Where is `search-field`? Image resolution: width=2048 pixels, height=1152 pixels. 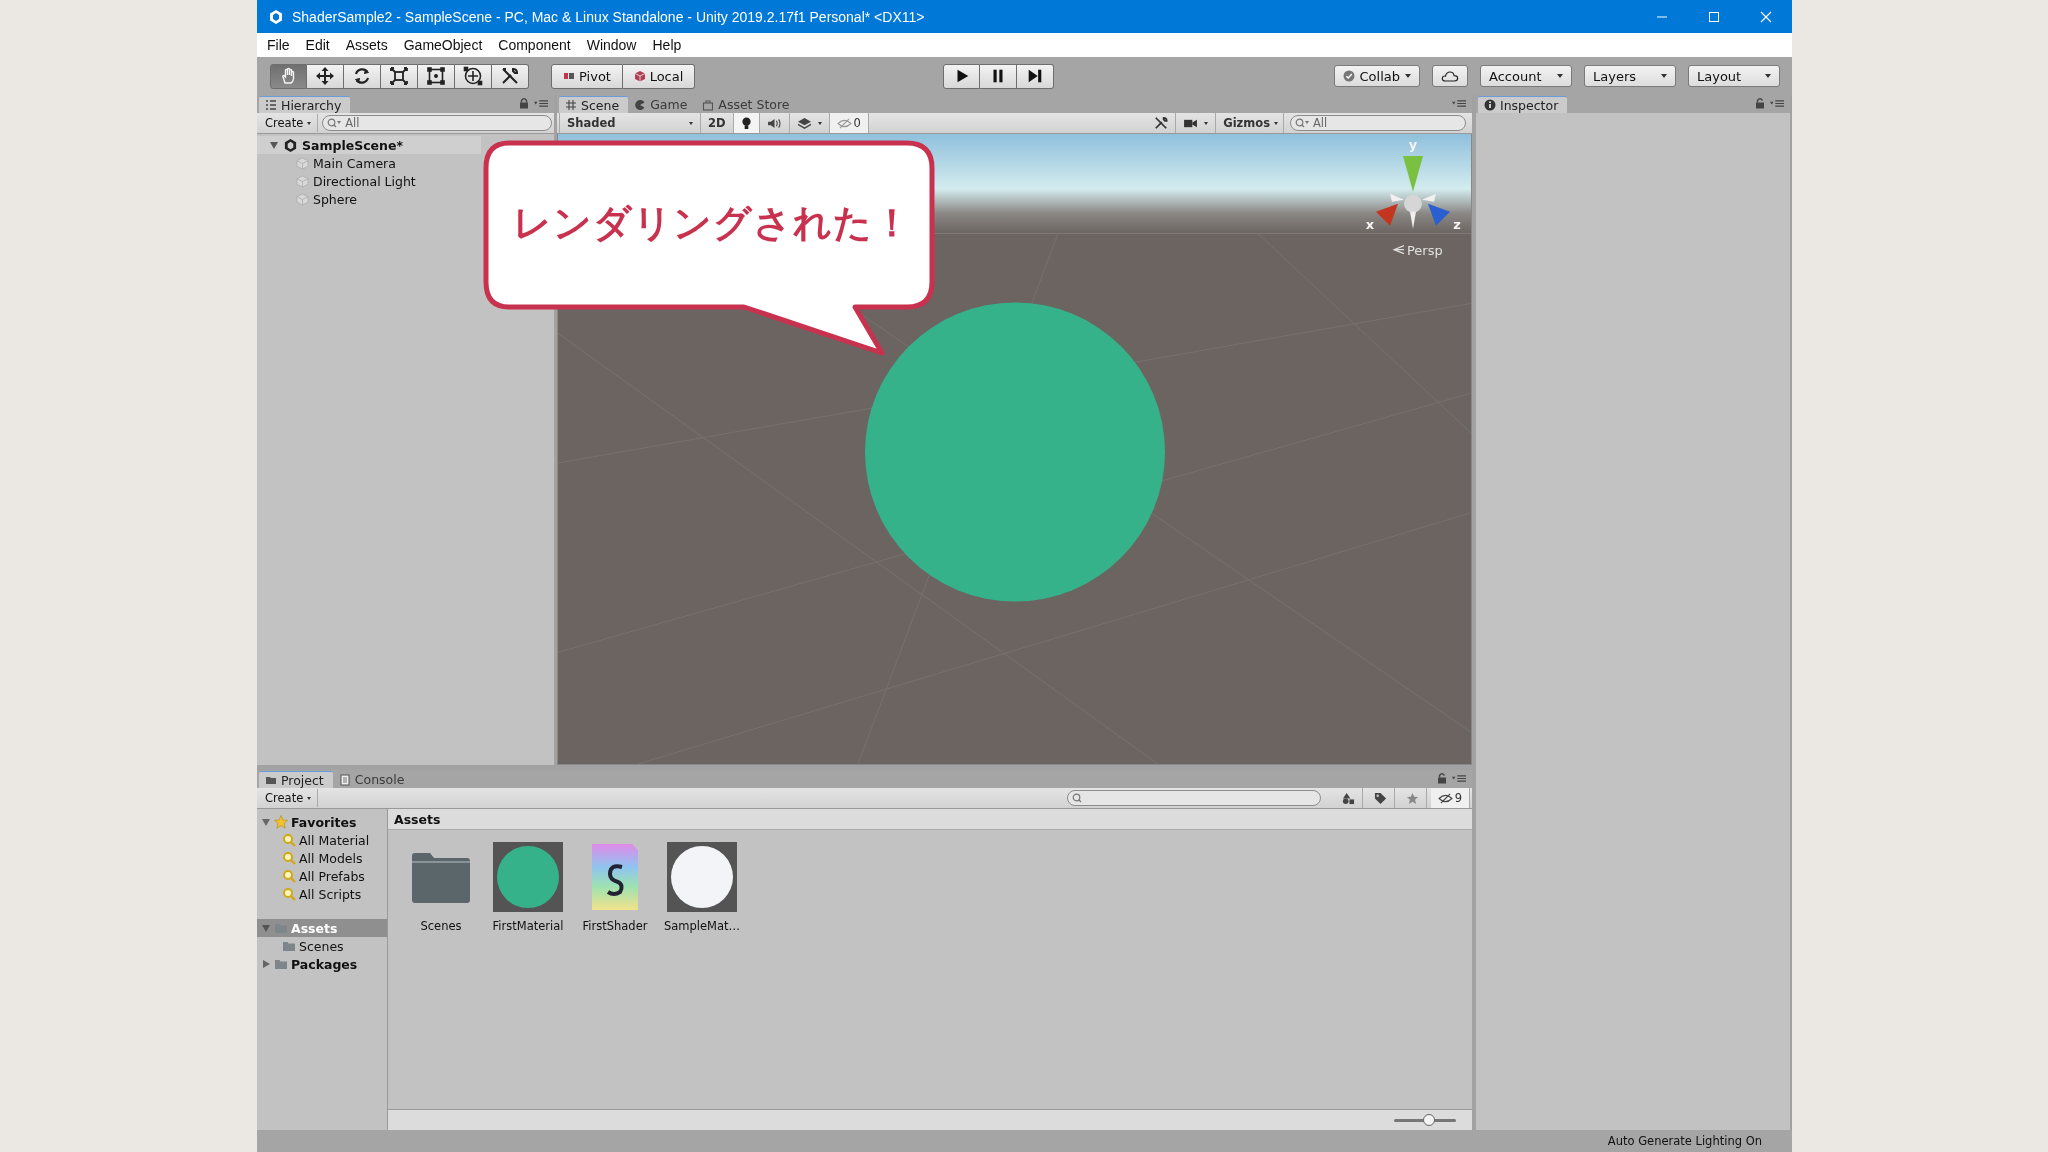 search-field is located at coordinates (1193, 798).